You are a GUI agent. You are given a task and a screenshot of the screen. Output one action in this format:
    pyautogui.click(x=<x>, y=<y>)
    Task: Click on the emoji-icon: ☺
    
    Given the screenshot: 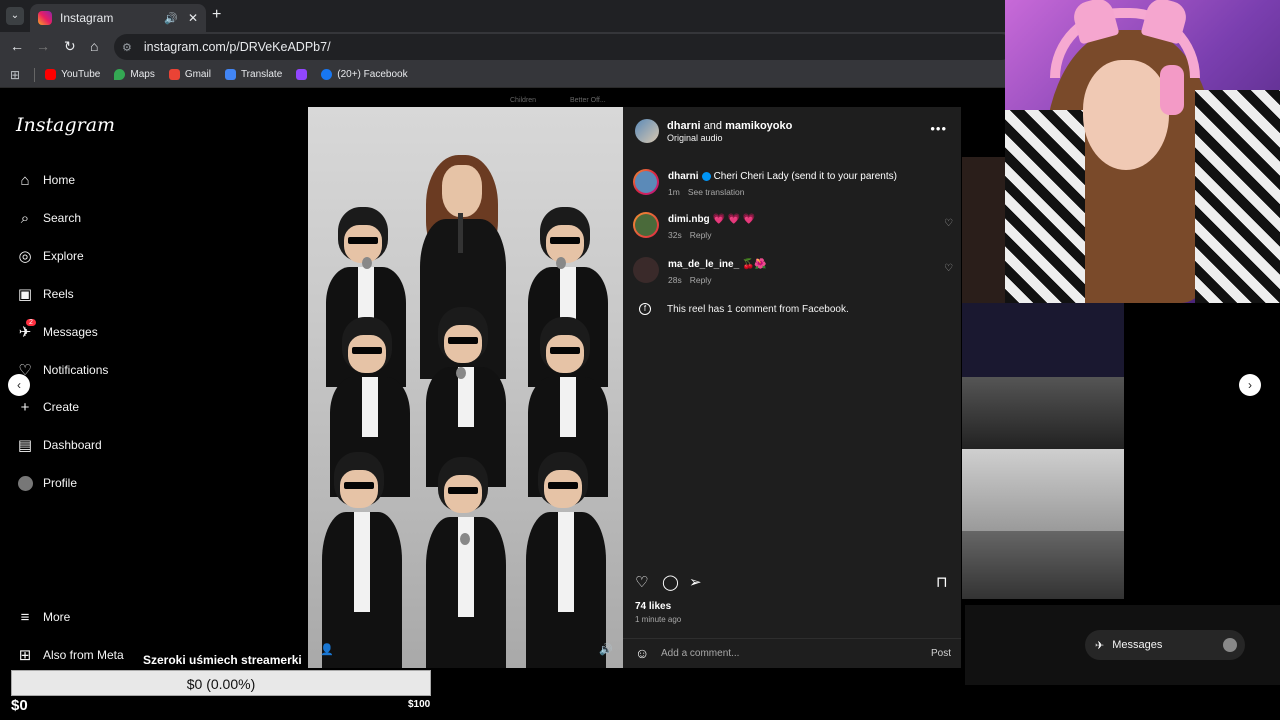 What is the action you would take?
    pyautogui.click(x=642, y=653)
    